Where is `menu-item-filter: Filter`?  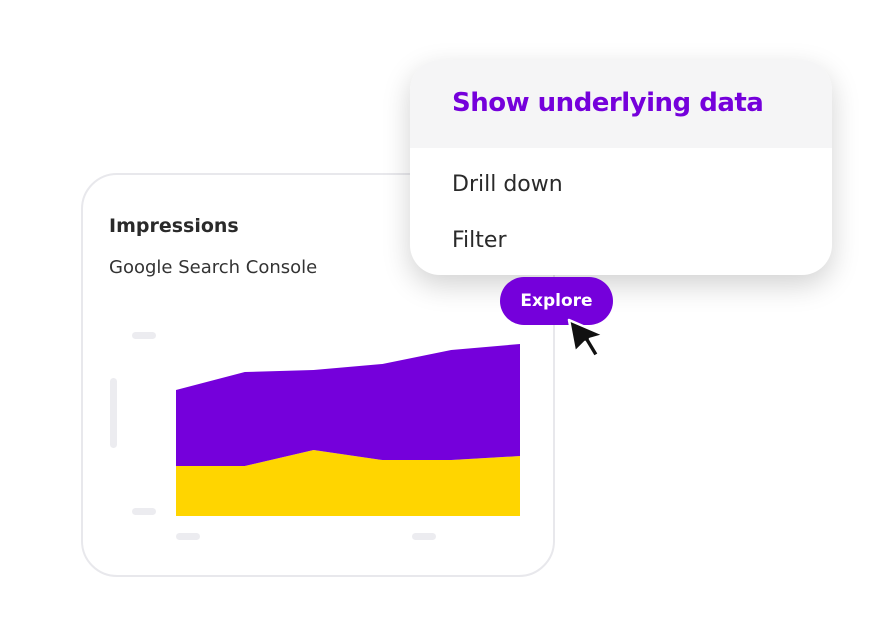 menu-item-filter: Filter is located at coordinates (479, 240).